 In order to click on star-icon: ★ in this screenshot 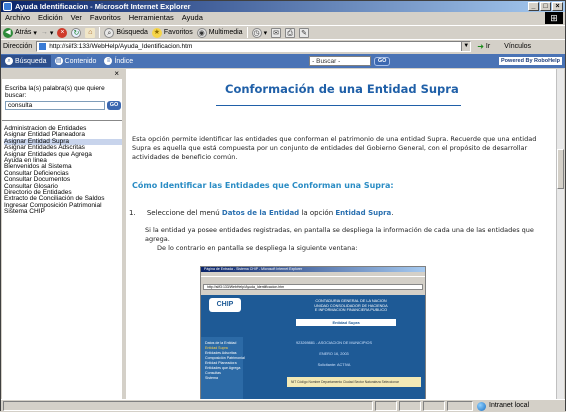, I will do `click(156, 32)`.